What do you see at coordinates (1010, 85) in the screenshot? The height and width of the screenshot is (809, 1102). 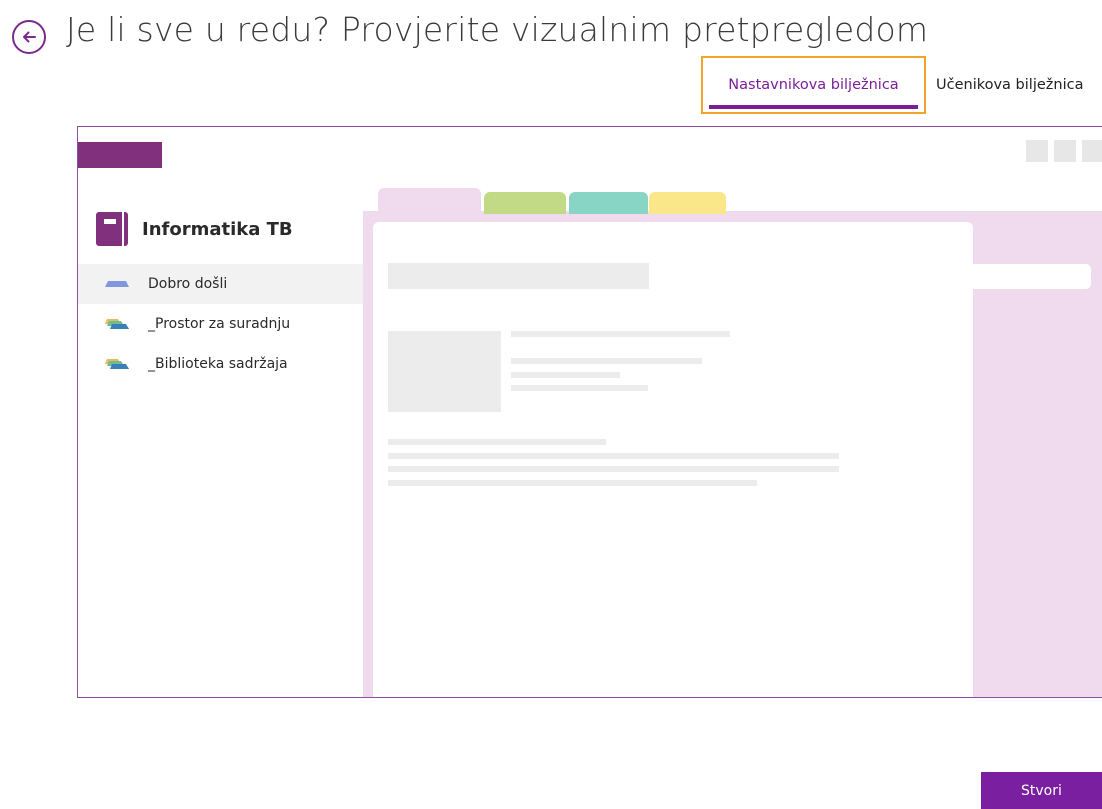 I see `tab-label: Učenikova bilježnica` at bounding box center [1010, 85].